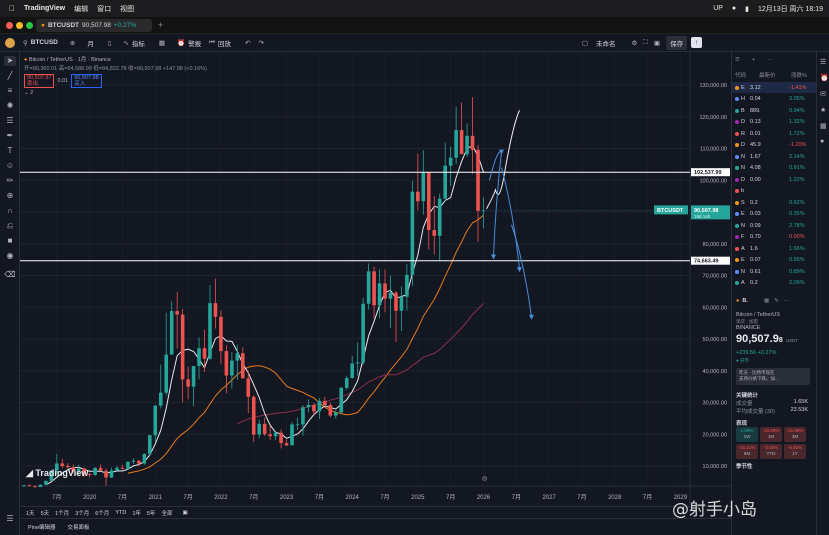 Image resolution: width=829 pixels, height=535 pixels. Describe the element at coordinates (45, 513) in the screenshot. I see `range-1: 5天` at that location.